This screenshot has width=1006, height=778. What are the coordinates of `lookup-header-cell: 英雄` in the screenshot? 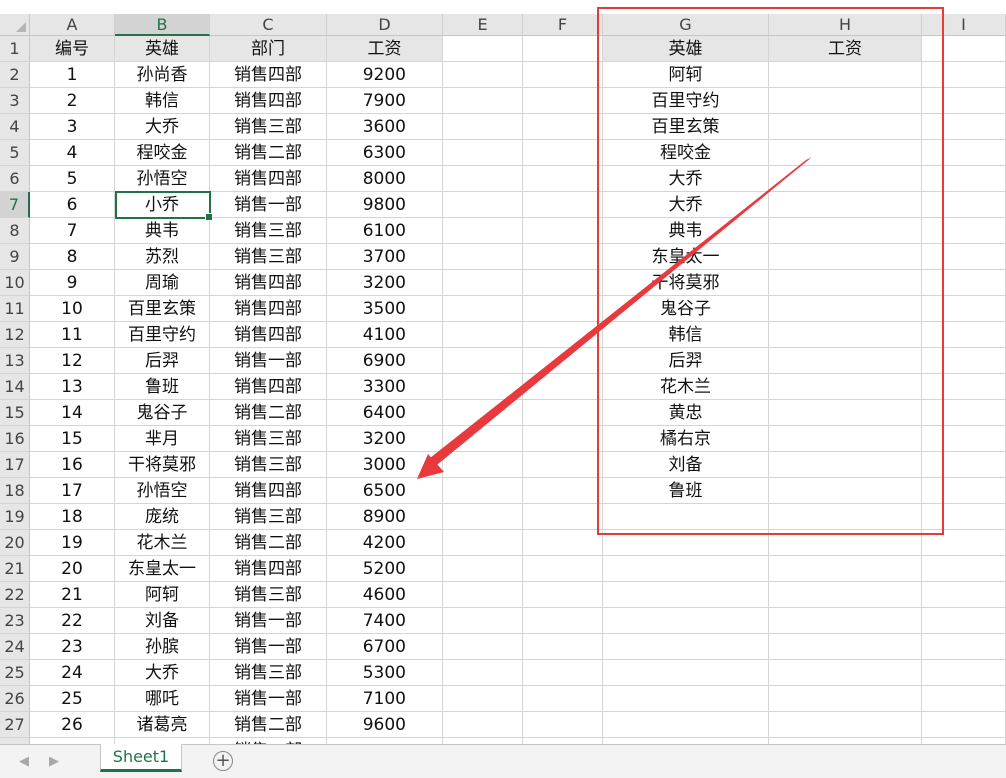 It's located at (686, 49).